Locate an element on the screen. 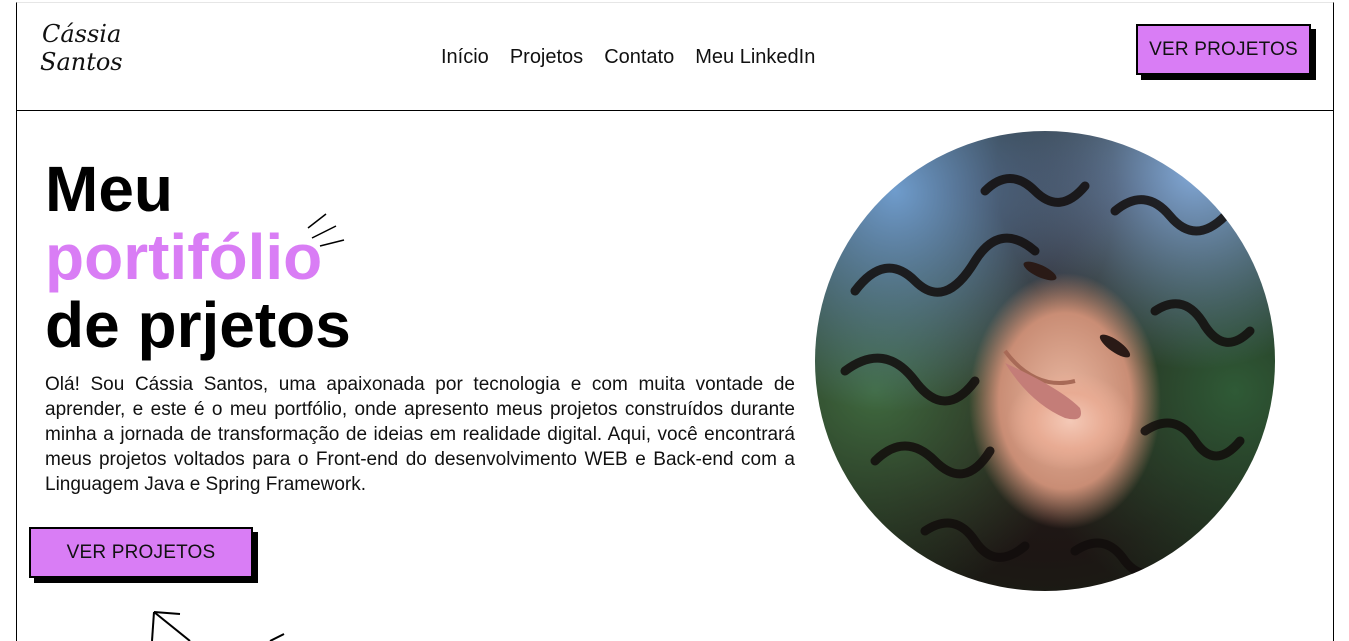 Image resolution: width=1349 pixels, height=641 pixels. headline-accent: portifólio is located at coordinates (184, 257).